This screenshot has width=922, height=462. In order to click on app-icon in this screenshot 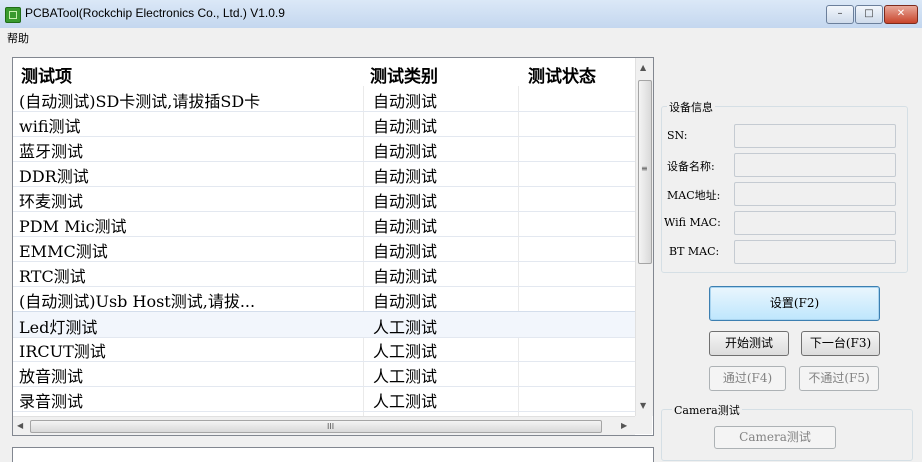, I will do `click(13, 15)`.